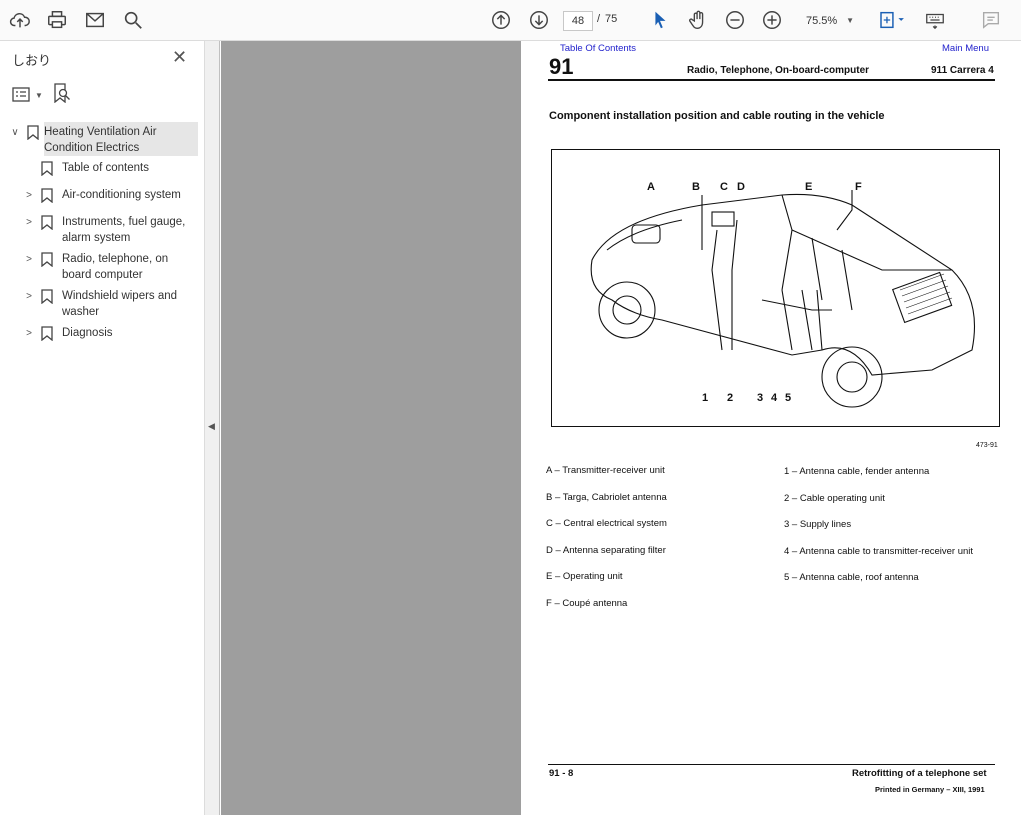 Image resolution: width=1021 pixels, height=815 pixels. Describe the element at coordinates (501, 20) in the screenshot. I see `previous-page-icon` at that location.